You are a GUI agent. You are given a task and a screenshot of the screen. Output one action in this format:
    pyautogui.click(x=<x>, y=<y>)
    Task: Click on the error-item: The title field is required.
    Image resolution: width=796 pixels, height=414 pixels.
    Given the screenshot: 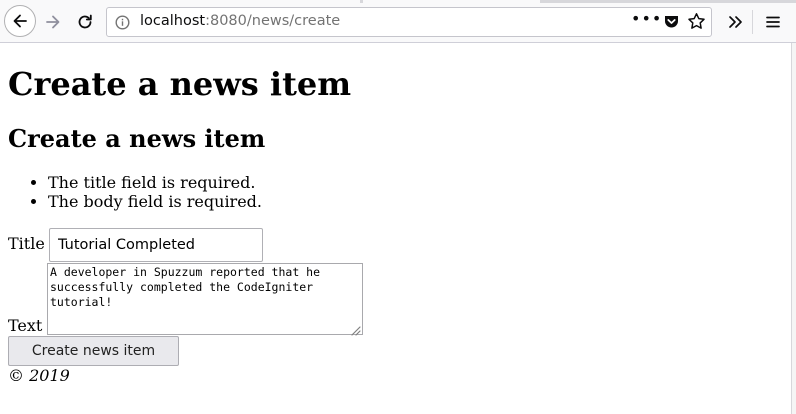 What is the action you would take?
    pyautogui.click(x=155, y=182)
    